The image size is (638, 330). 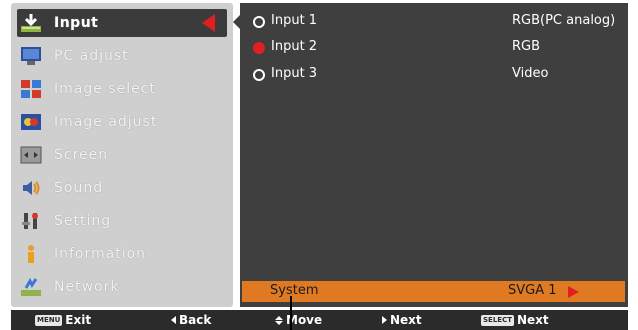 What do you see at coordinates (122, 287) in the screenshot?
I see `menu-item-network: Network` at bounding box center [122, 287].